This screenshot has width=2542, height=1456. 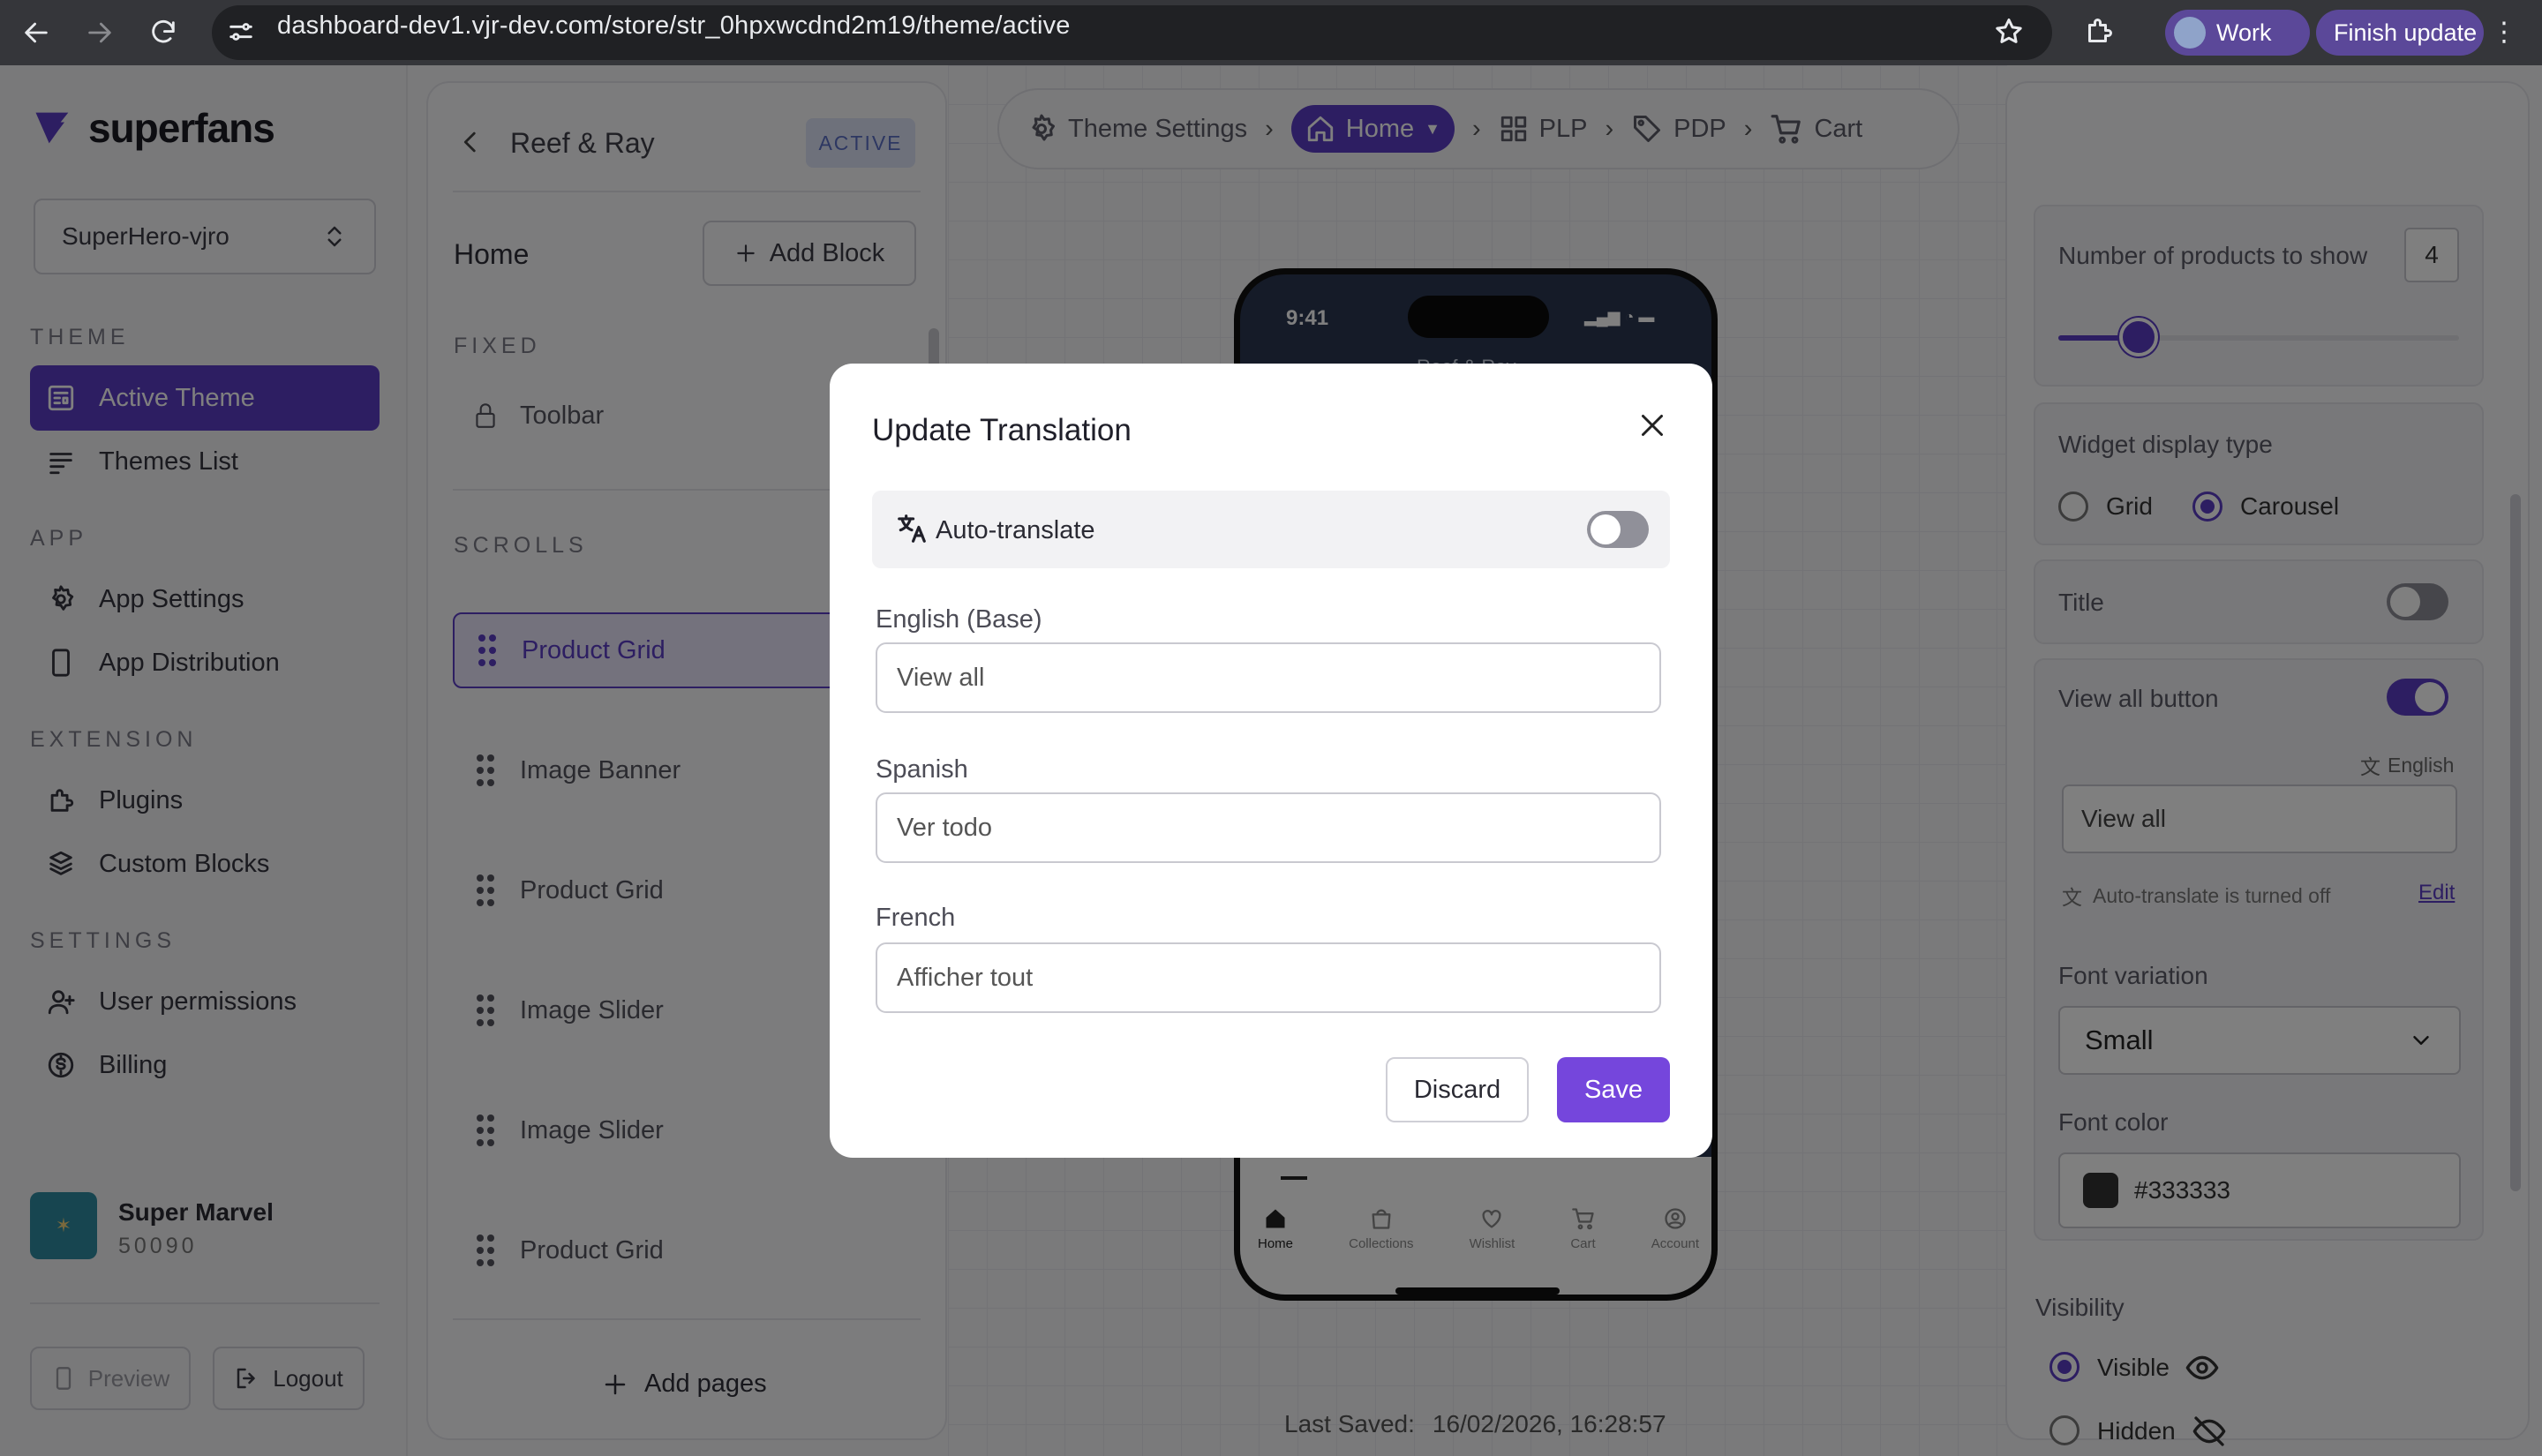 I want to click on spanish-input: Ver todo, so click(x=1268, y=827).